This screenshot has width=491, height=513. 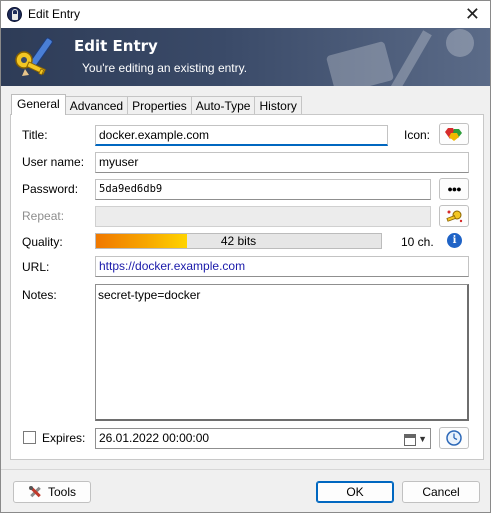 I want to click on password-input: 5da9ed6db9, so click(x=263, y=189).